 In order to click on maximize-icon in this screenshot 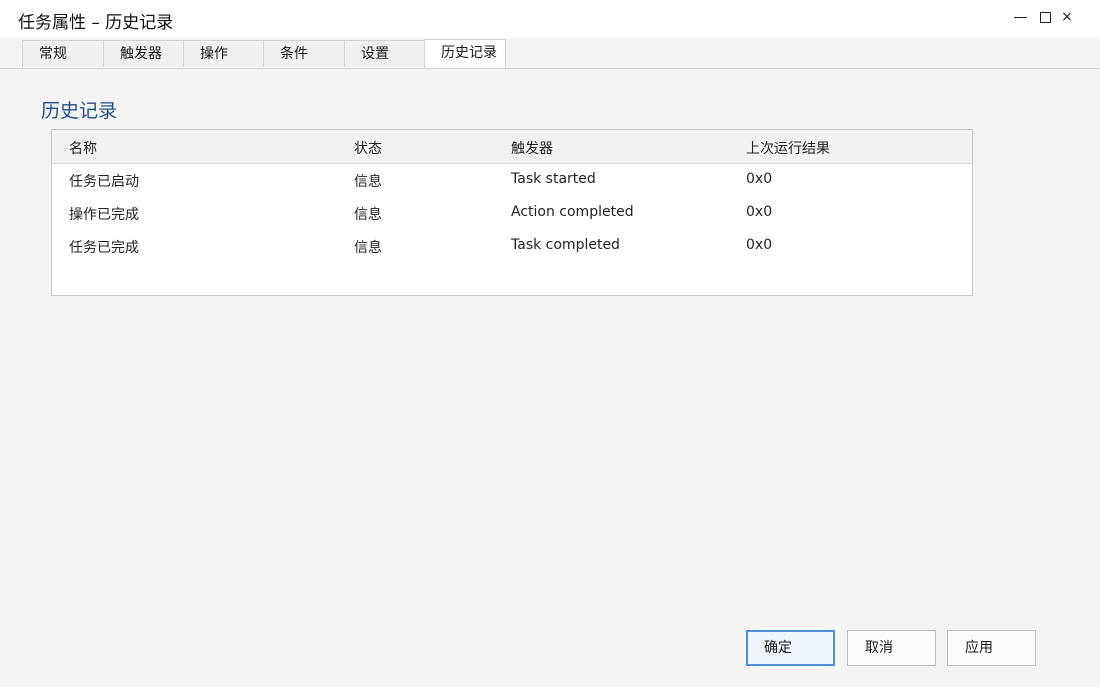, I will do `click(1045, 17)`.